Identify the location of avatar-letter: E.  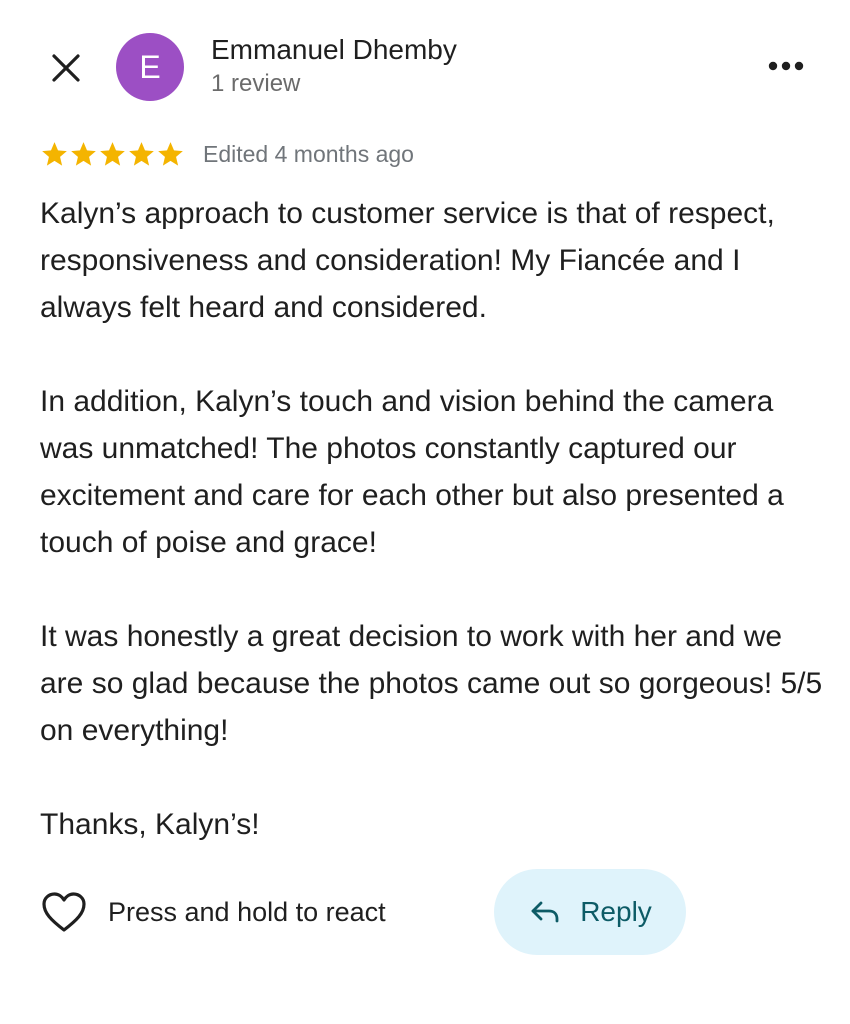
(150, 66).